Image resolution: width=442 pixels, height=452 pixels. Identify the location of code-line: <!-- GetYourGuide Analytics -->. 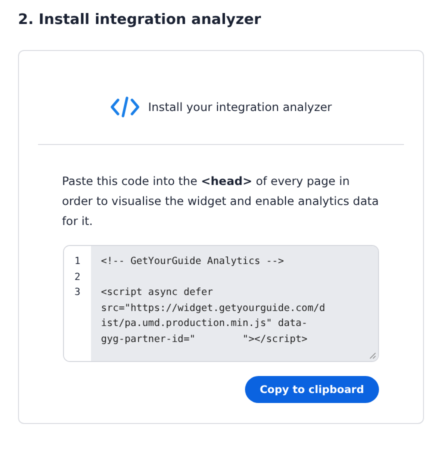
(193, 262).